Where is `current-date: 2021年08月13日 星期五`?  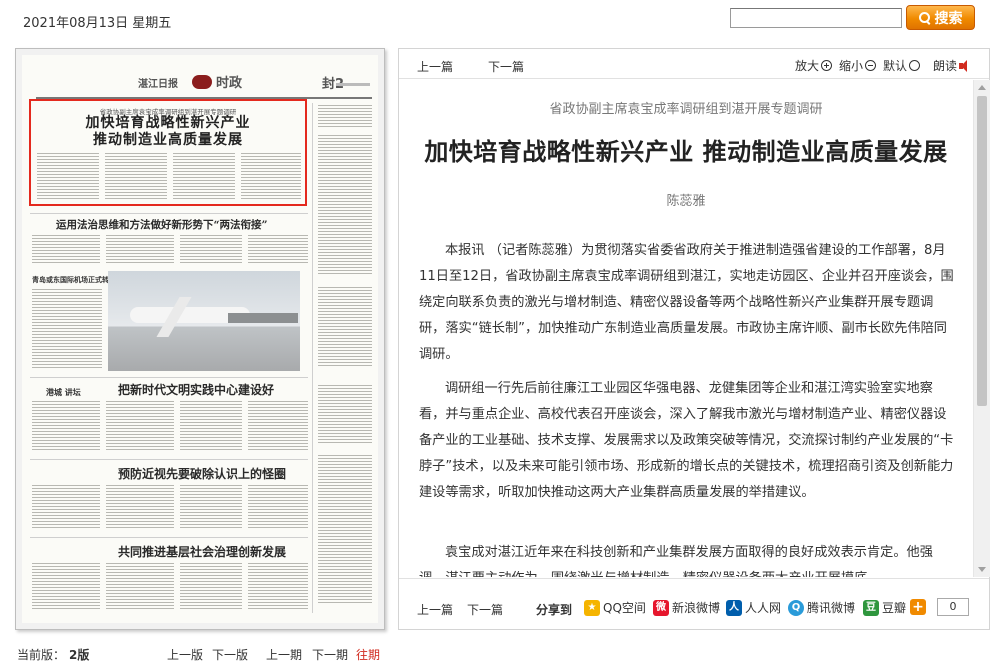
current-date: 2021年08月13日 星期五 is located at coordinates (97, 23).